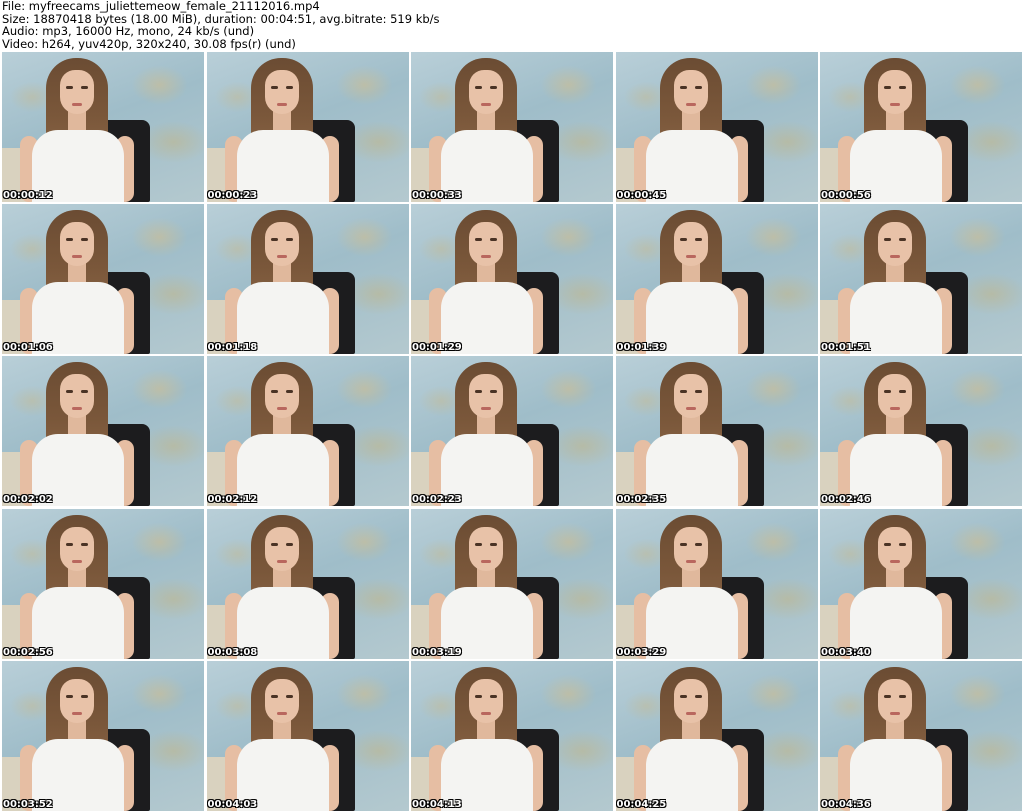  What do you see at coordinates (641, 652) in the screenshot?
I see `frame-timestamp: 00:03:29` at bounding box center [641, 652].